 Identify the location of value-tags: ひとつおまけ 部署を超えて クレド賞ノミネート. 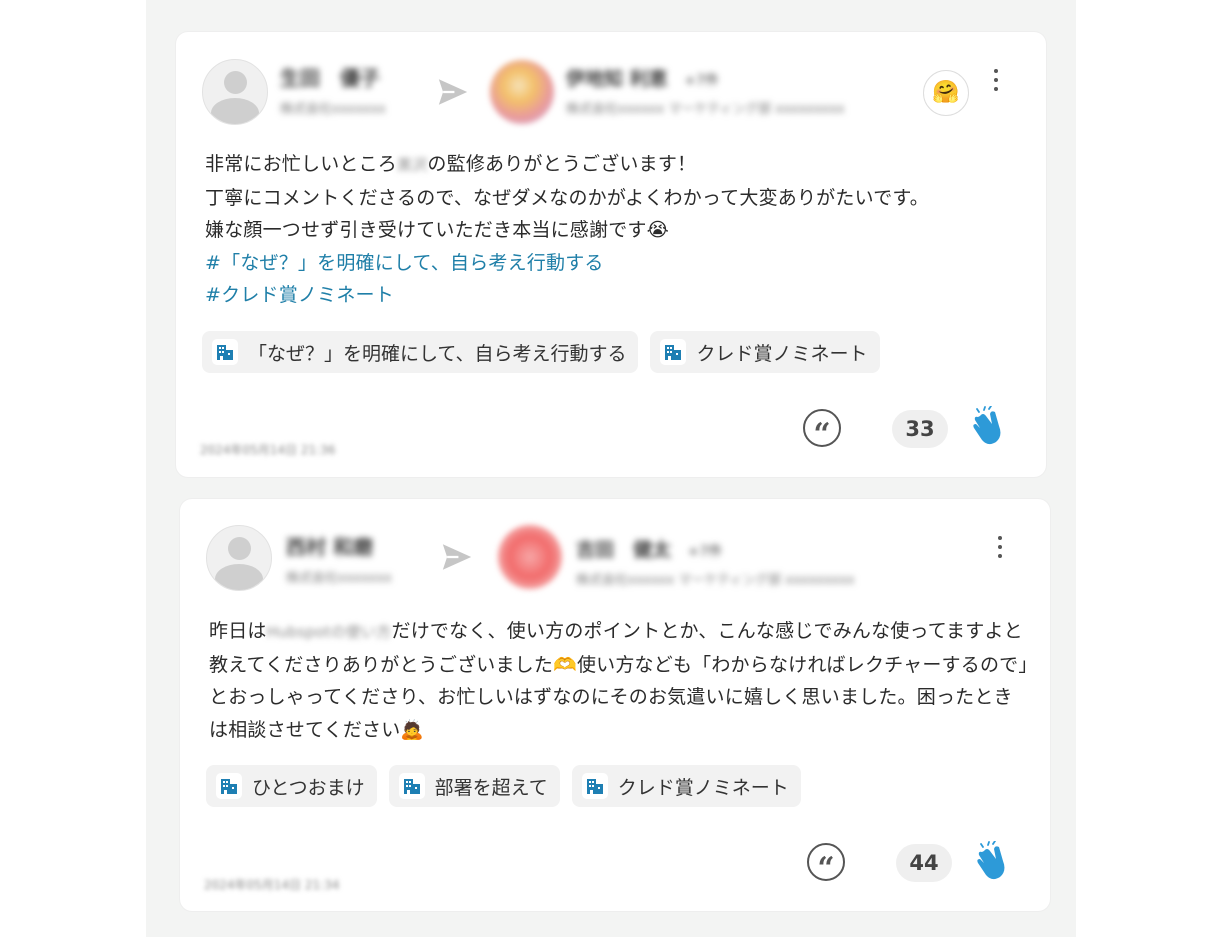
(503, 786).